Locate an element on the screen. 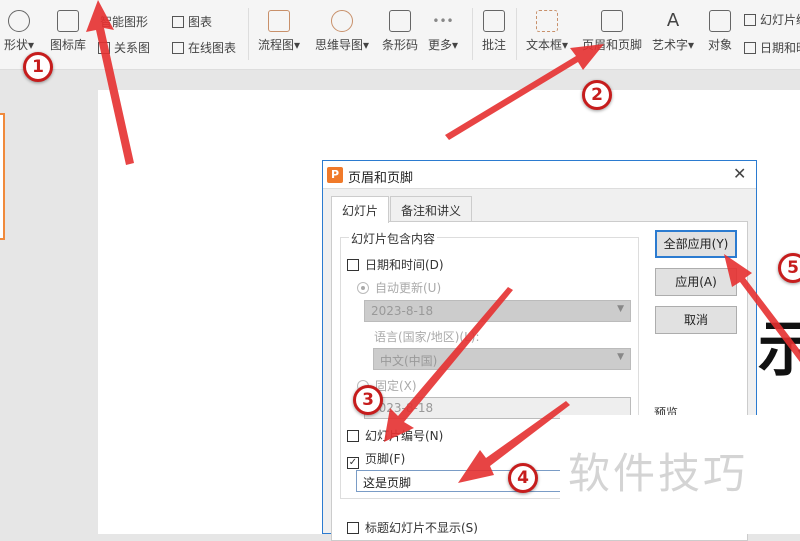 The height and width of the screenshot is (541, 800). watermark-text: 软件技巧 is located at coordinates (658, 473).